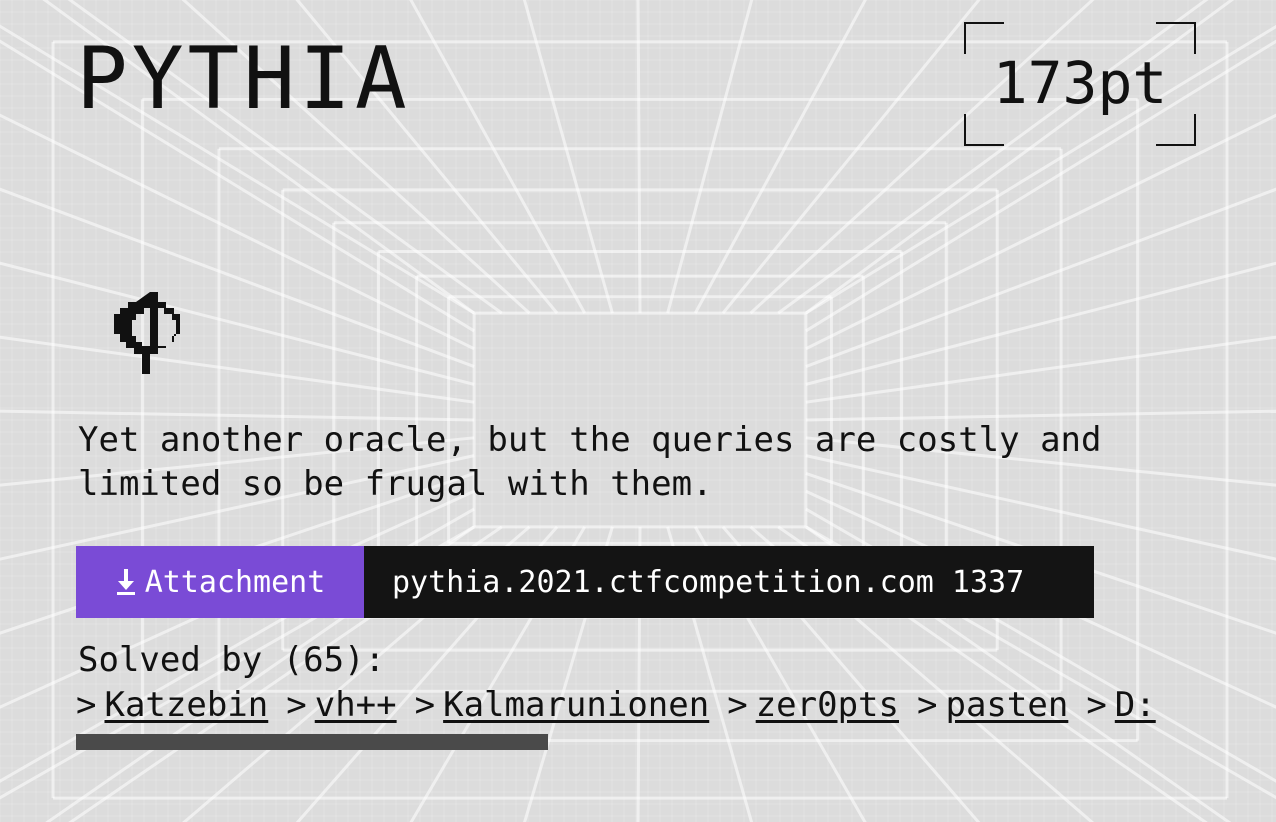 The height and width of the screenshot is (822, 1276). Describe the element at coordinates (1135, 705) in the screenshot. I see `solver-team-link: D:` at that location.